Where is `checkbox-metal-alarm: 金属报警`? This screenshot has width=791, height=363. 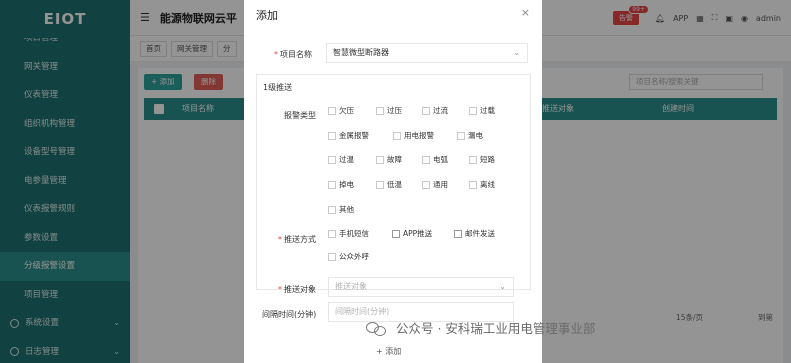
checkbox-metal-alarm: 金属报警 is located at coordinates (348, 135).